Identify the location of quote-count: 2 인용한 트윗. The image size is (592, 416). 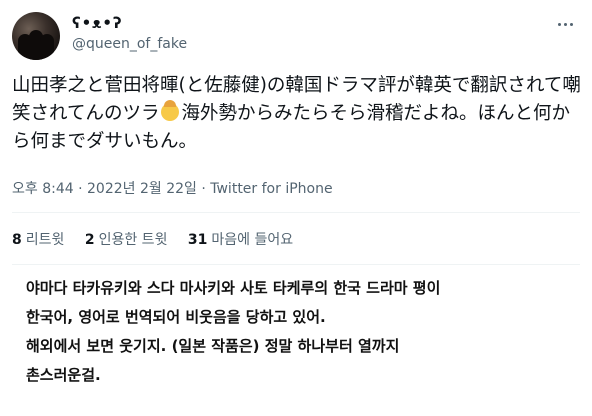
(126, 239).